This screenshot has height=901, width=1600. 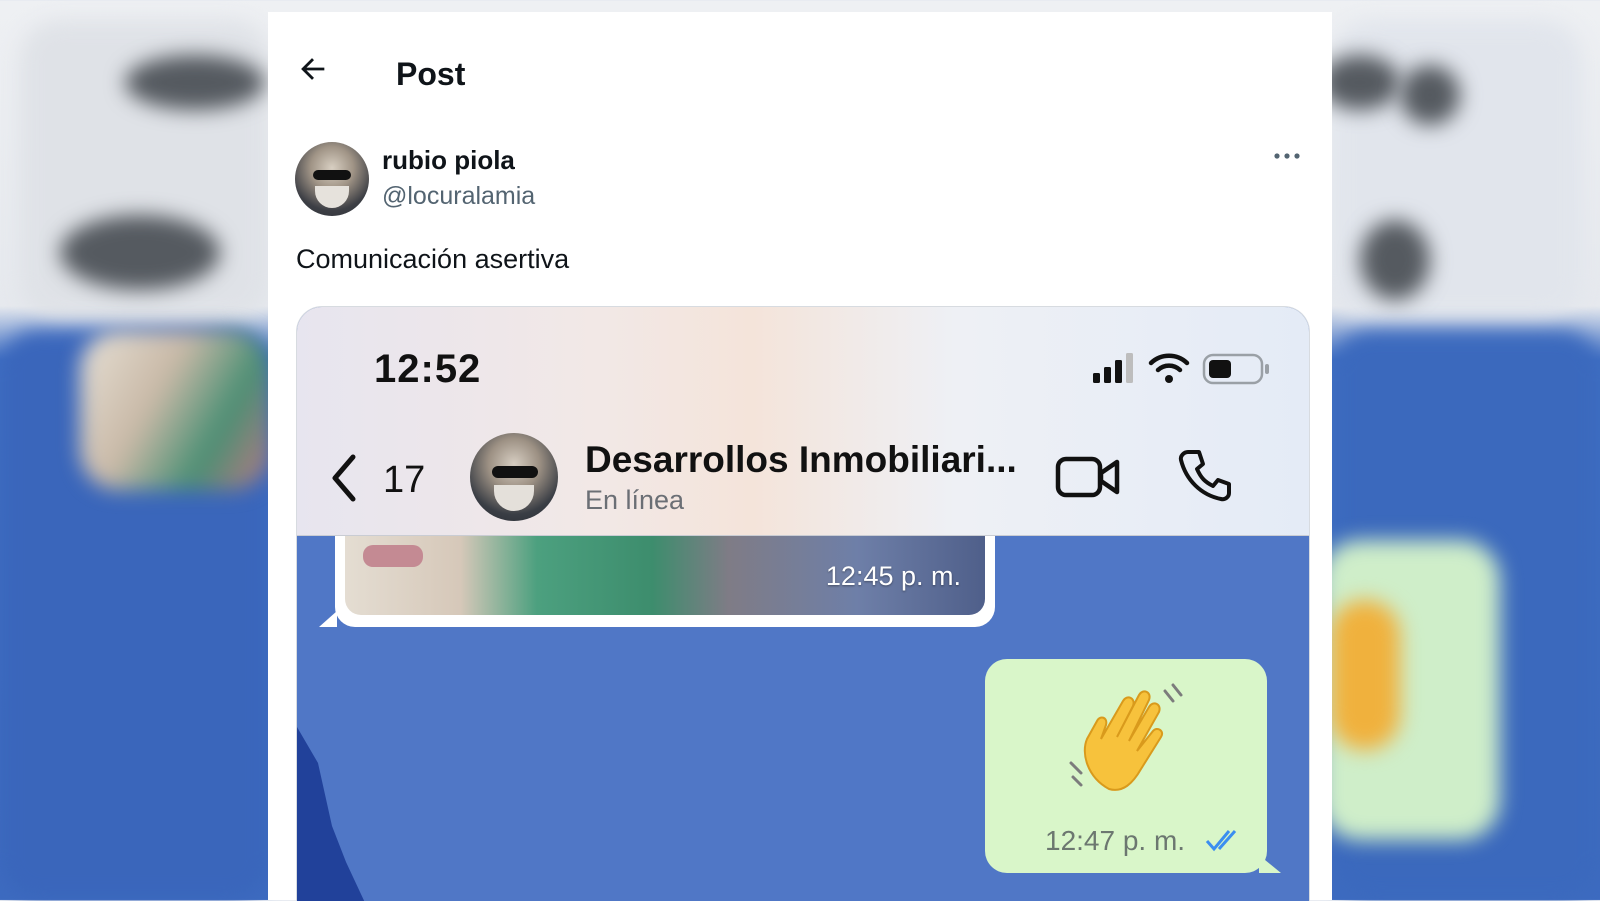 What do you see at coordinates (514, 477) in the screenshot?
I see `contact-avatar` at bounding box center [514, 477].